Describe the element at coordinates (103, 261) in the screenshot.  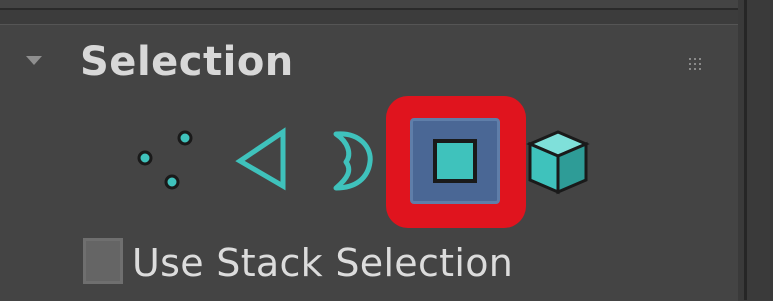
I see `use-stack-selection-checkbox` at that location.